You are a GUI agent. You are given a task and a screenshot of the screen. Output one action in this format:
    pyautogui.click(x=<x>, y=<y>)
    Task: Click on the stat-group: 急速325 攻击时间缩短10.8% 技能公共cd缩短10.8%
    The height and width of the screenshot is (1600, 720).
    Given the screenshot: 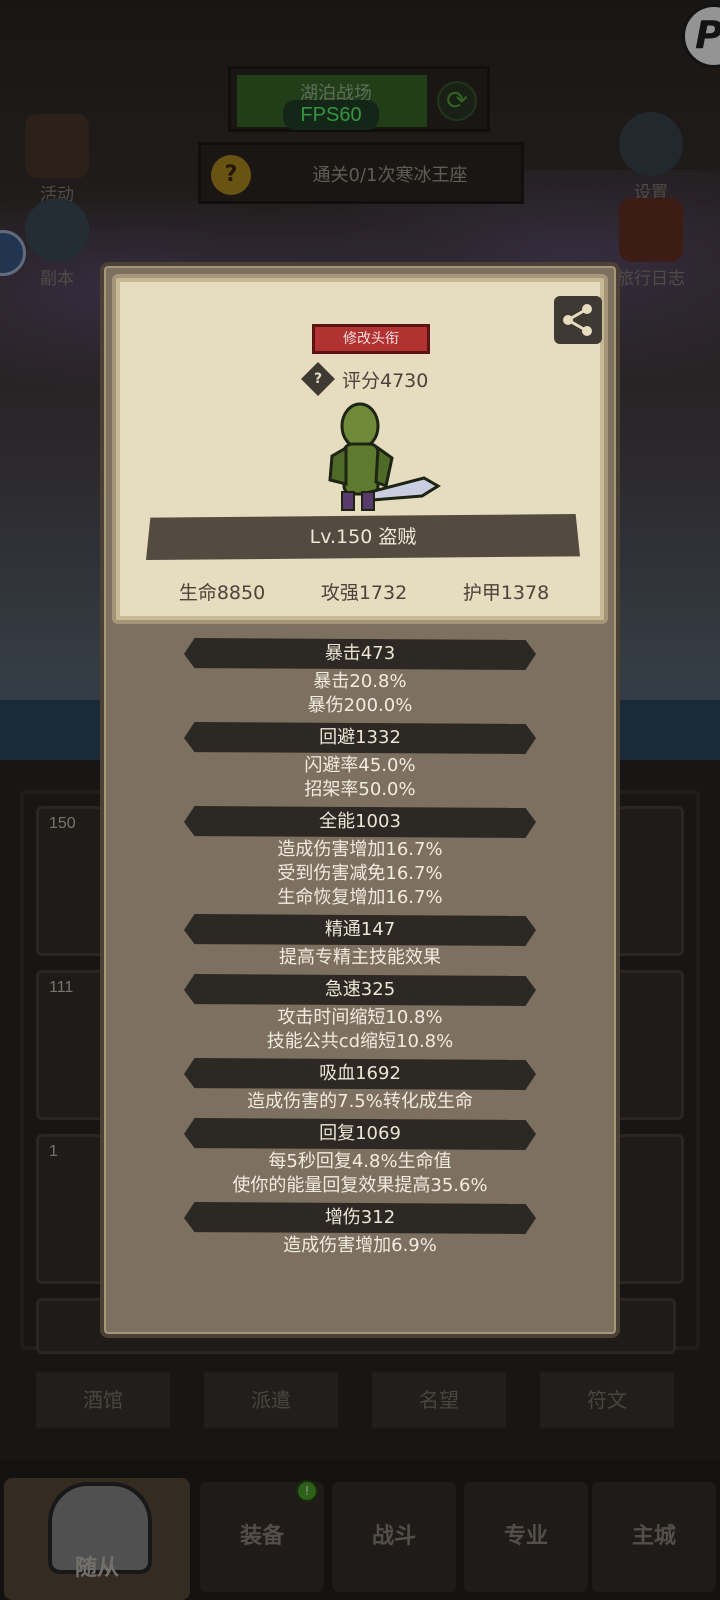 What is the action you would take?
    pyautogui.click(x=360, y=1014)
    